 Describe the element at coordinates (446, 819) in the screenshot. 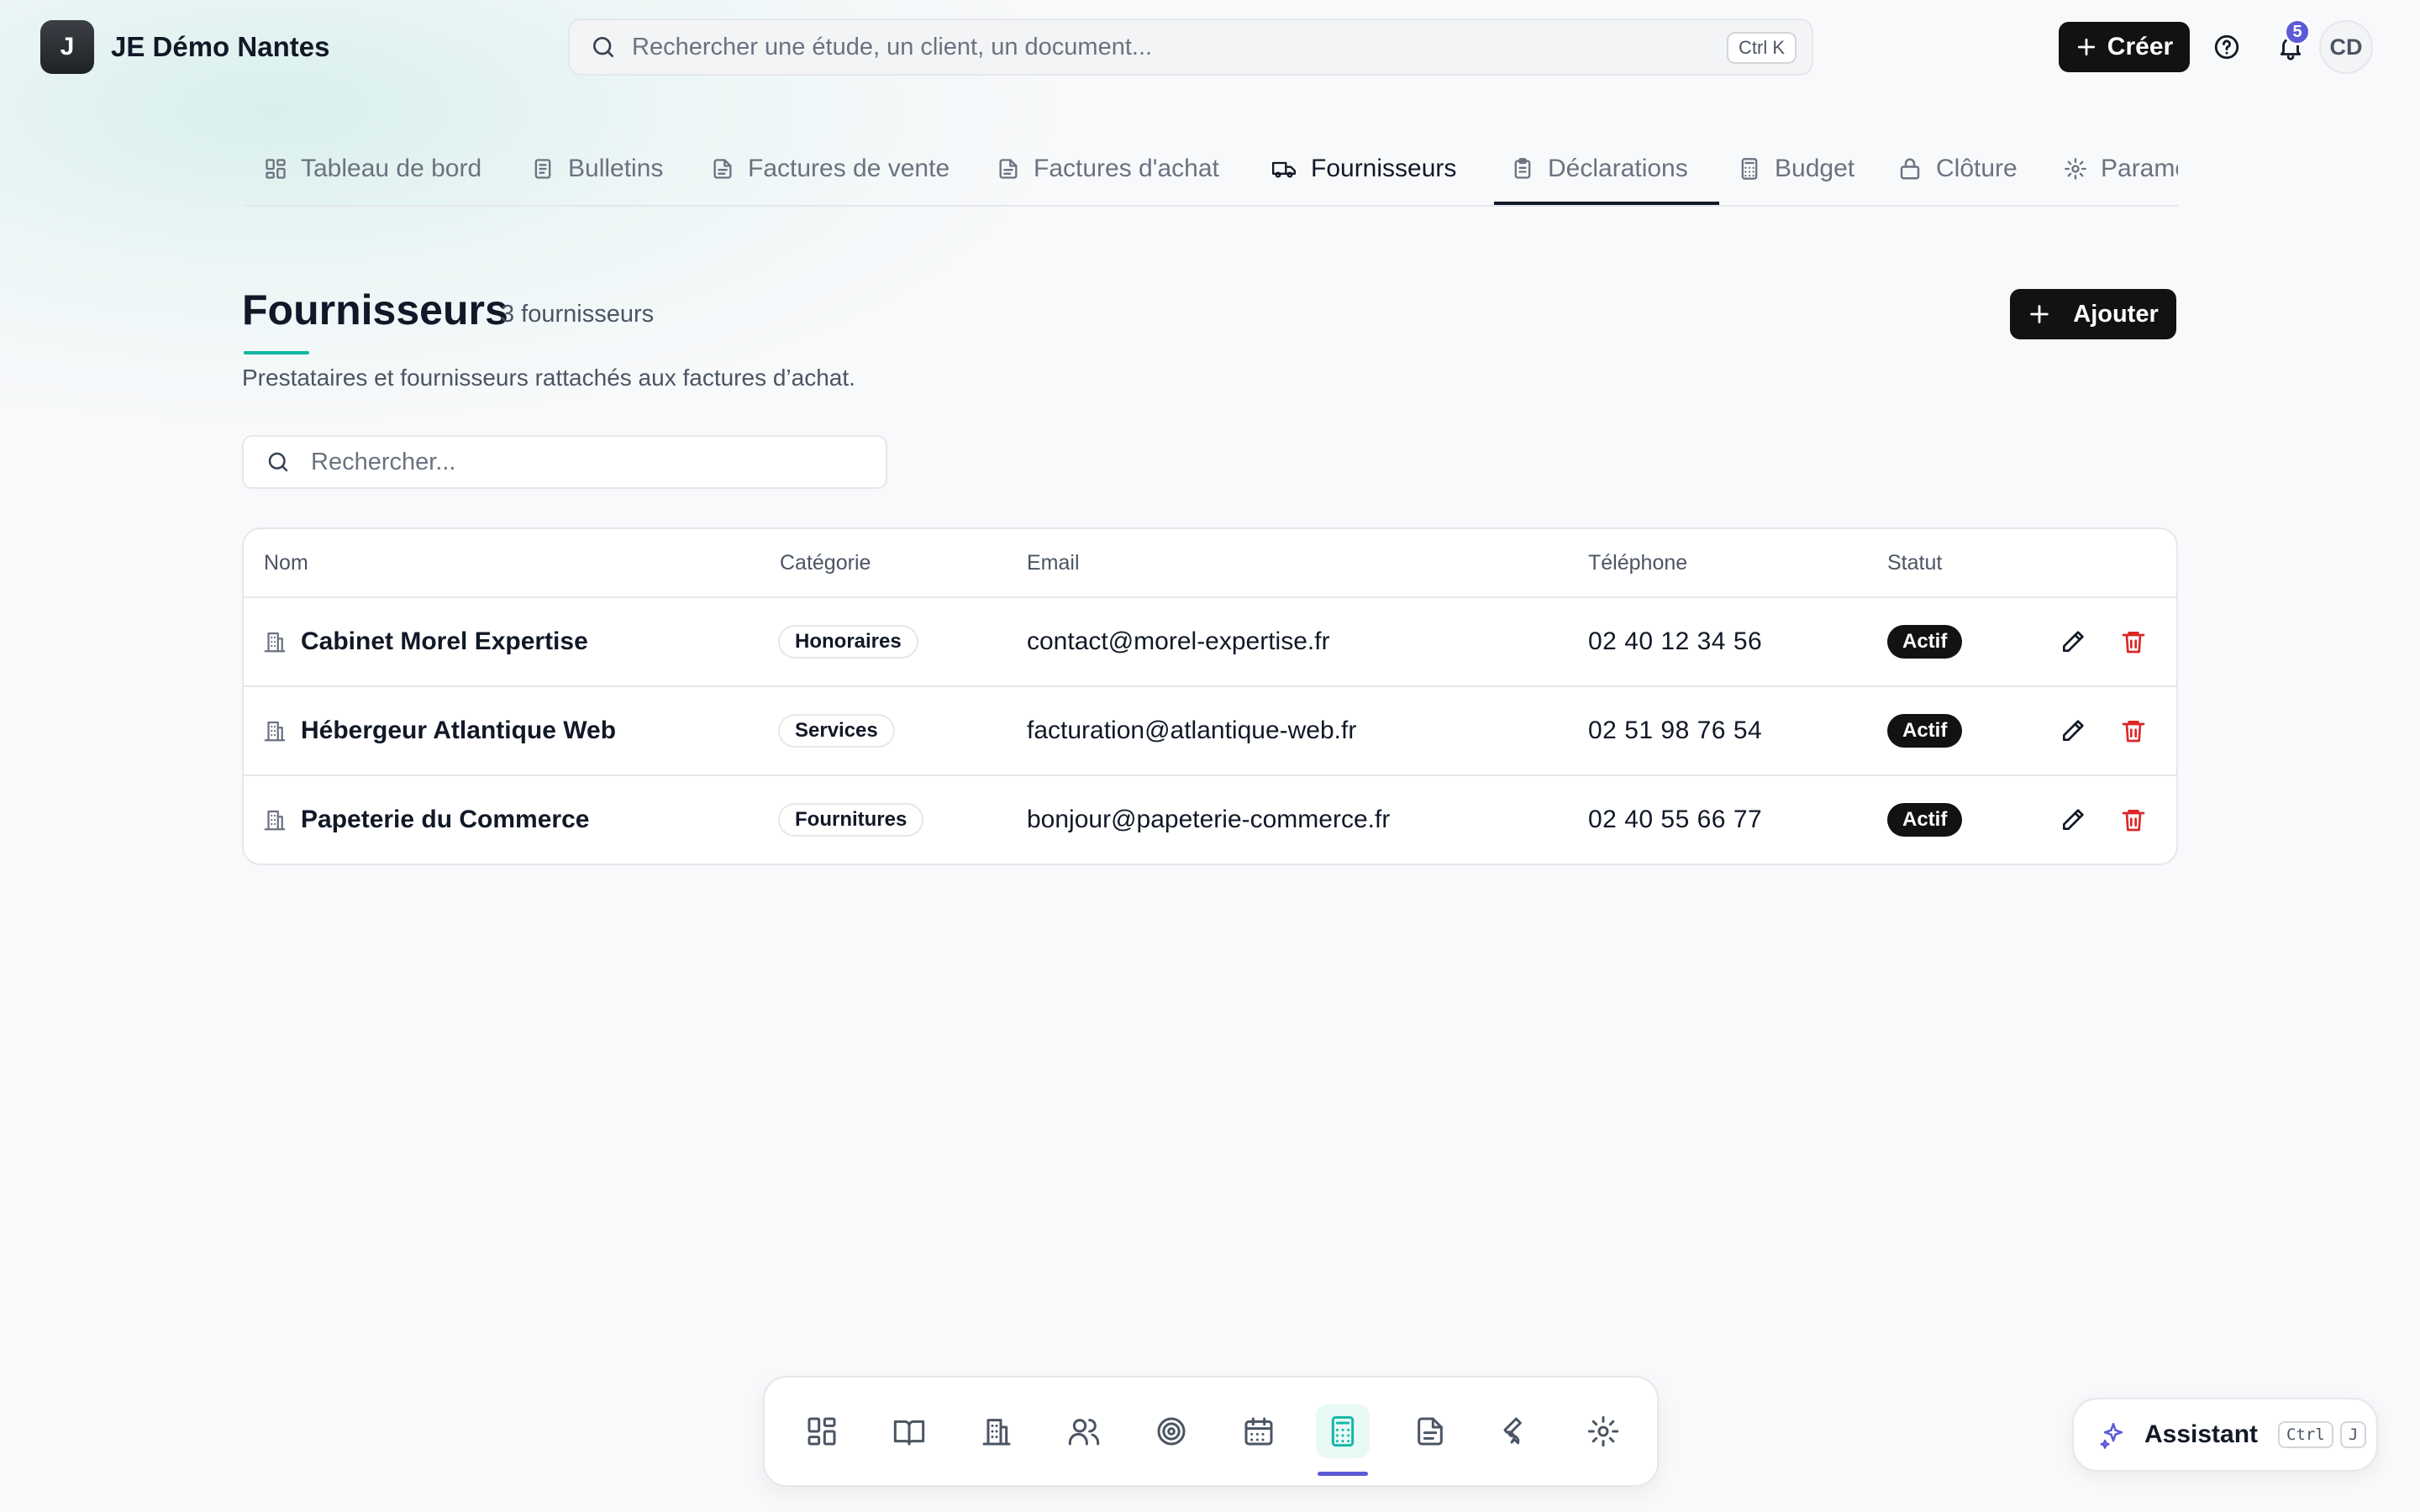

I see `supplier-name: Papeterie du Commerce` at that location.